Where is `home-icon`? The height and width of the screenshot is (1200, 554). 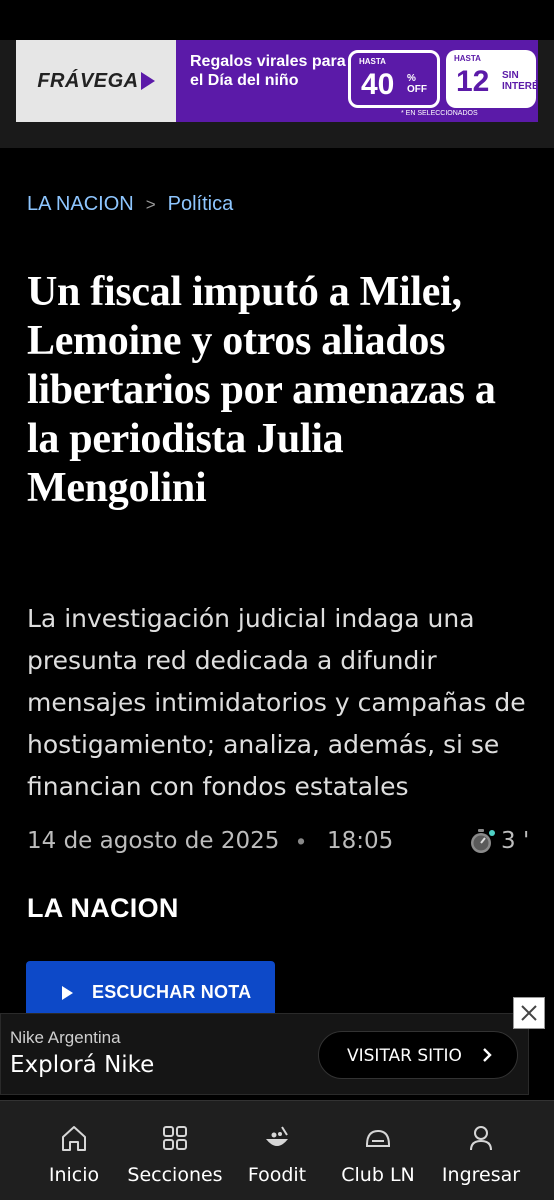
home-icon is located at coordinates (74, 1138).